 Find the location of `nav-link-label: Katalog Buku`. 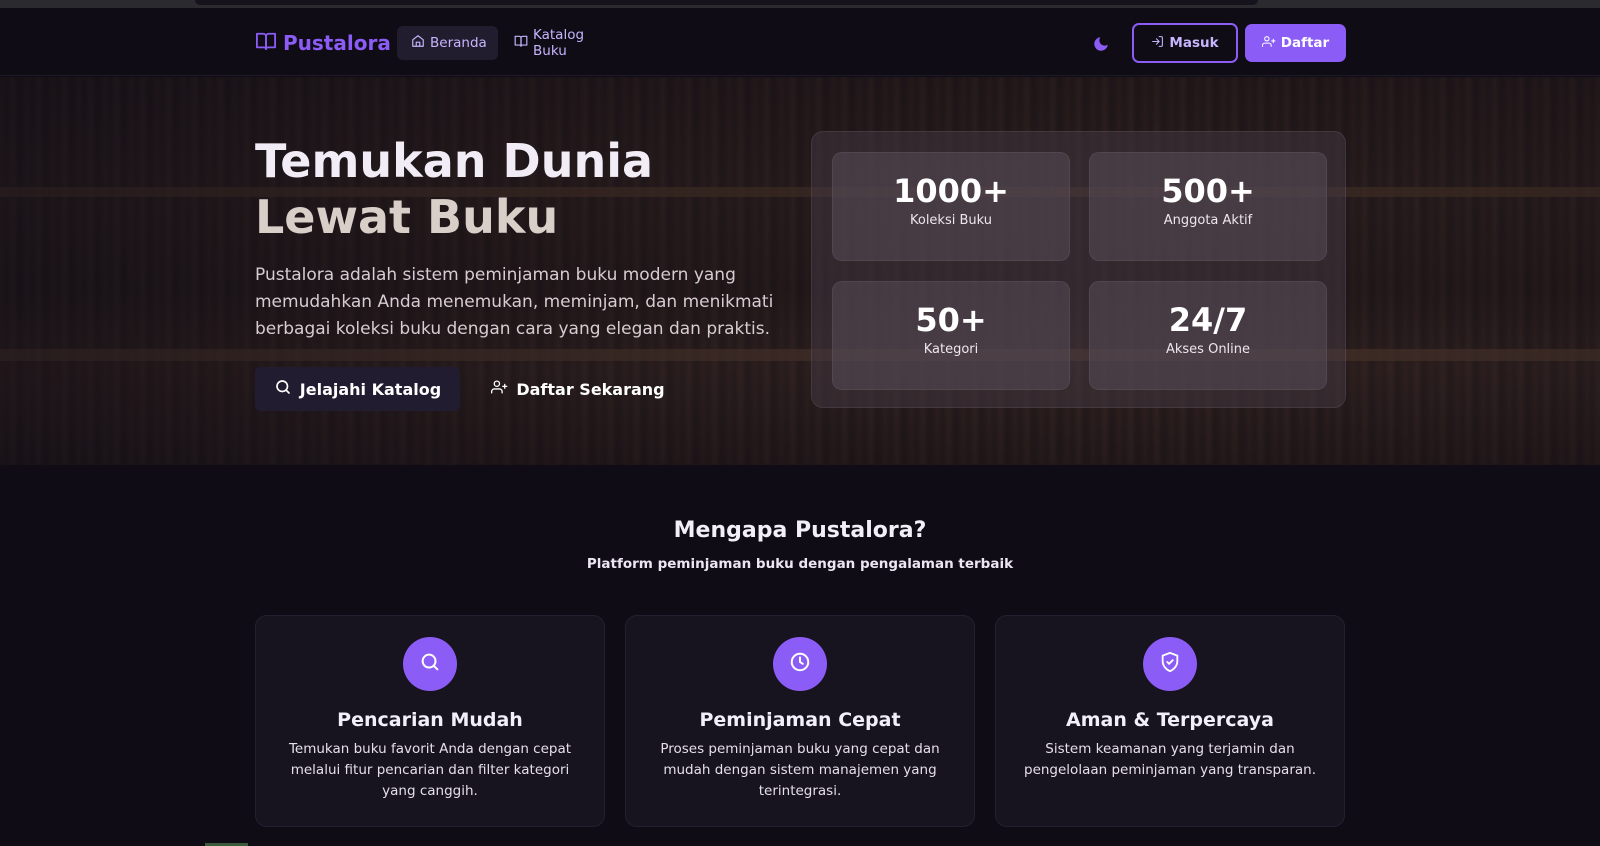

nav-link-label: Katalog Buku is located at coordinates (559, 43).